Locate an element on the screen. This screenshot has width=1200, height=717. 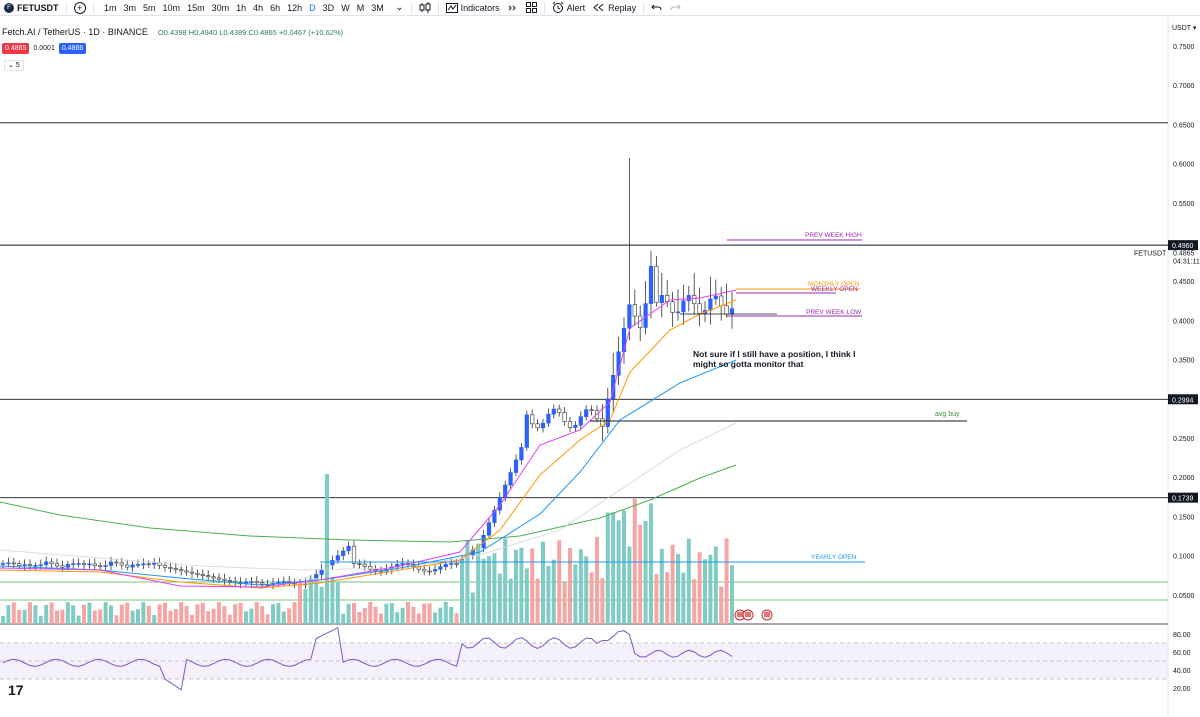
undo-button is located at coordinates (656, 8).